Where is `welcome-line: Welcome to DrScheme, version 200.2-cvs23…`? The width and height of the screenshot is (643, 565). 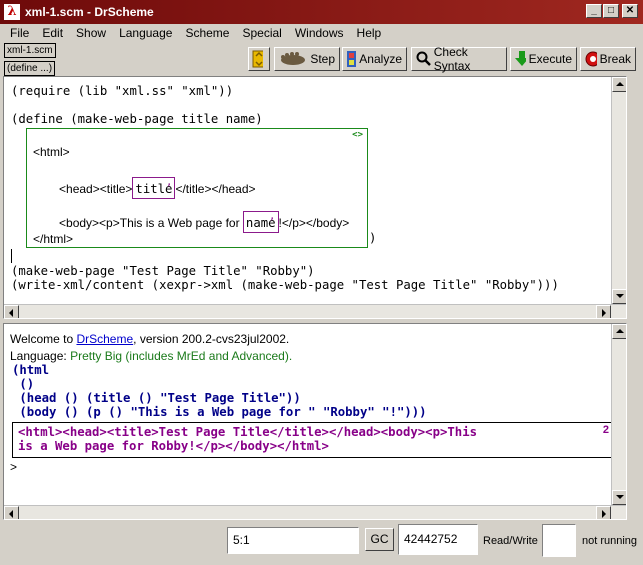
welcome-line: Welcome to DrScheme, version 200.2-cvs23… is located at coordinates (149, 339).